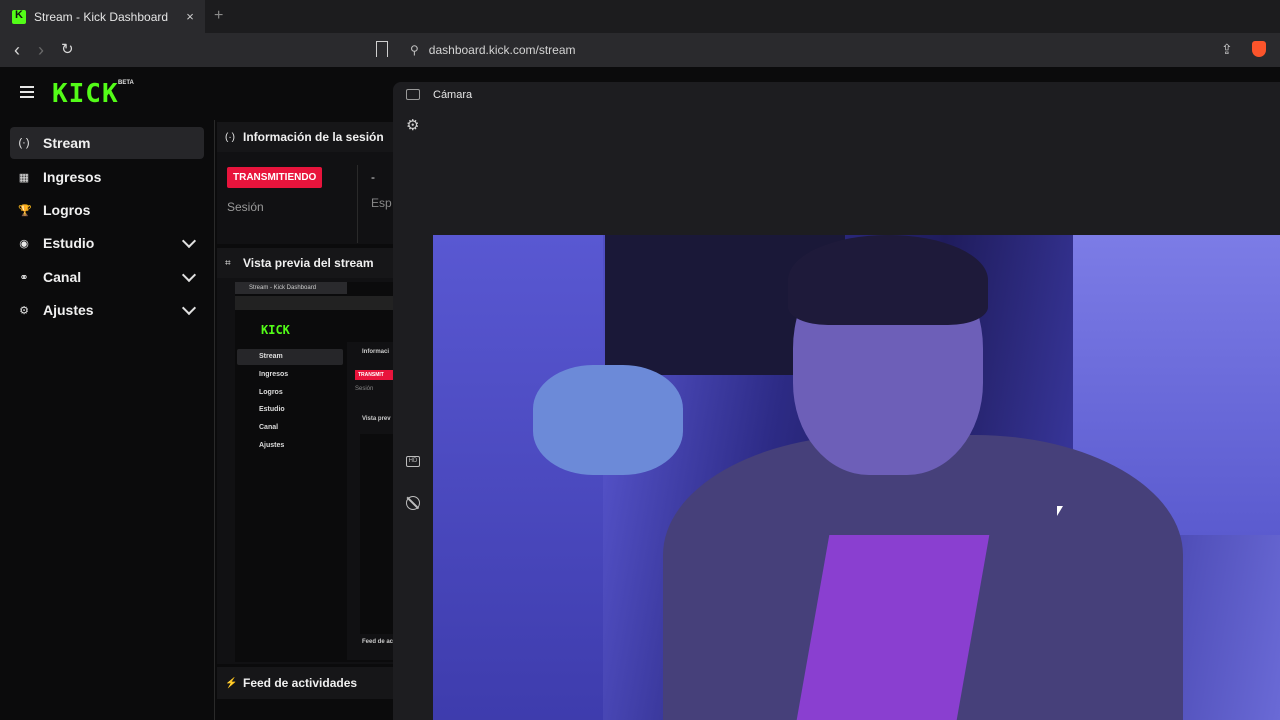  What do you see at coordinates (1227, 49) in the screenshot?
I see `share-icon: ⇪` at bounding box center [1227, 49].